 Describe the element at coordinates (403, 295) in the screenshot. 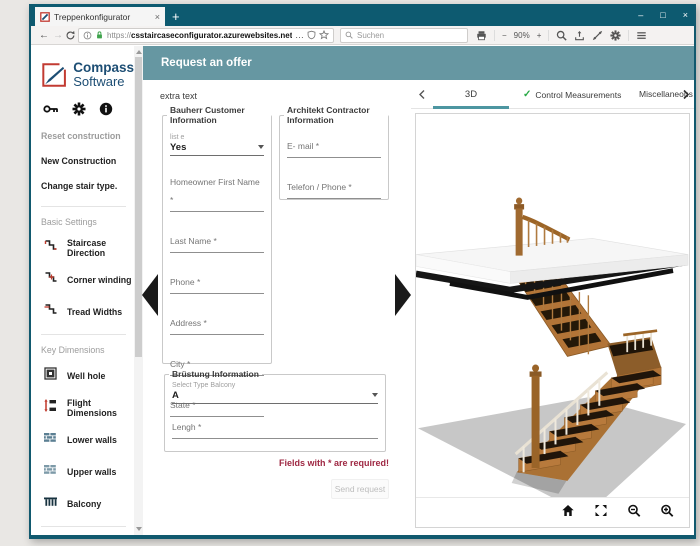

I see `panel-arrow-right` at that location.